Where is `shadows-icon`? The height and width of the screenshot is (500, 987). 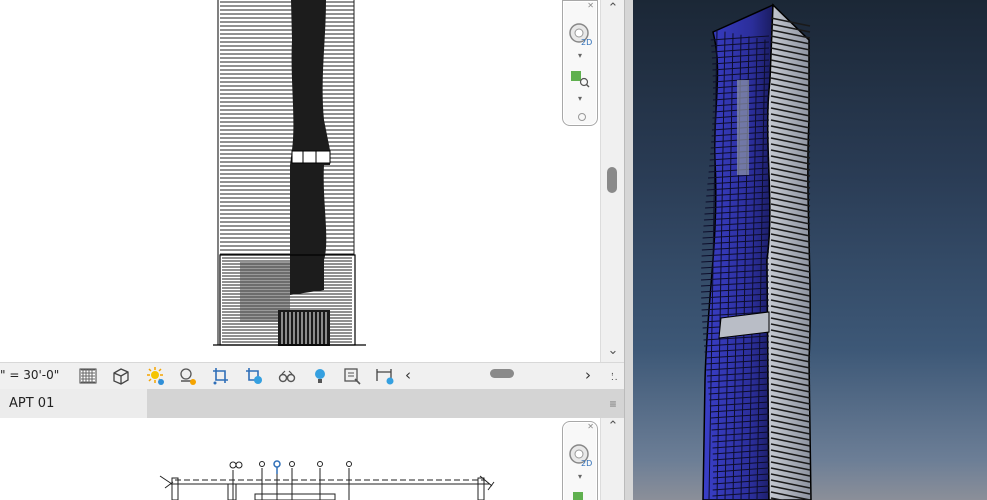
shadows-icon is located at coordinates (188, 376).